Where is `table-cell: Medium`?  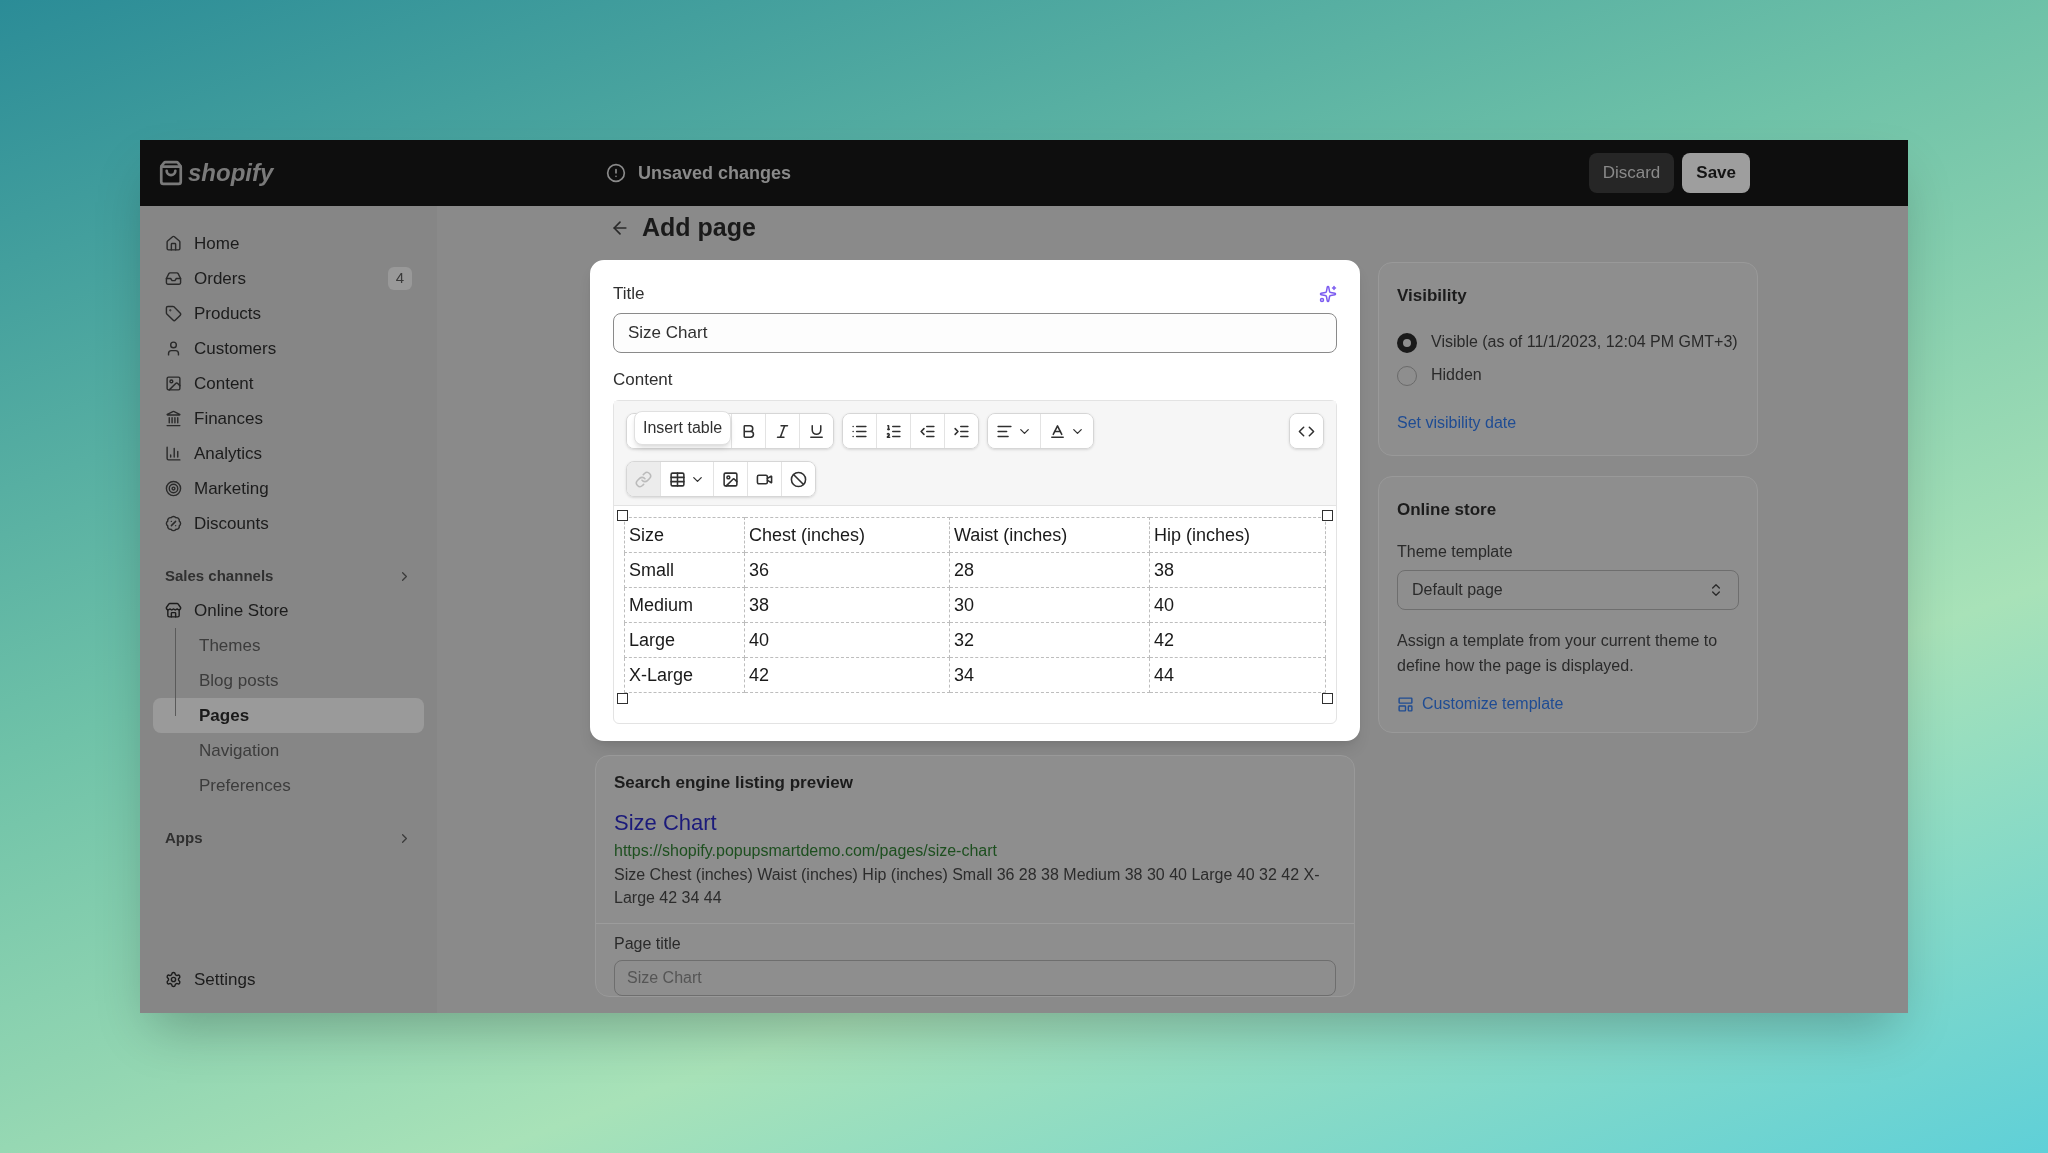 table-cell: Medium is located at coordinates (684, 605).